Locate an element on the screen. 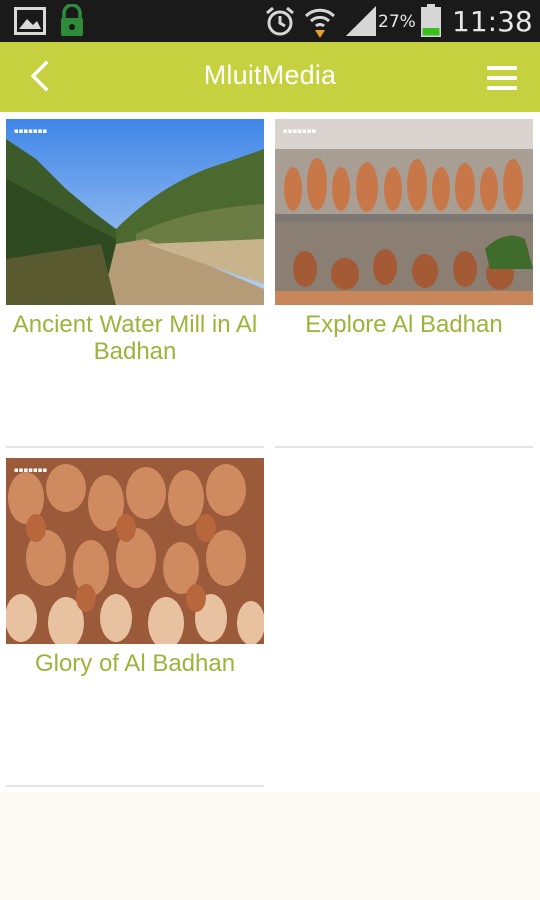 Image resolution: width=540 pixels, height=900 pixels. back-button is located at coordinates (42, 76).